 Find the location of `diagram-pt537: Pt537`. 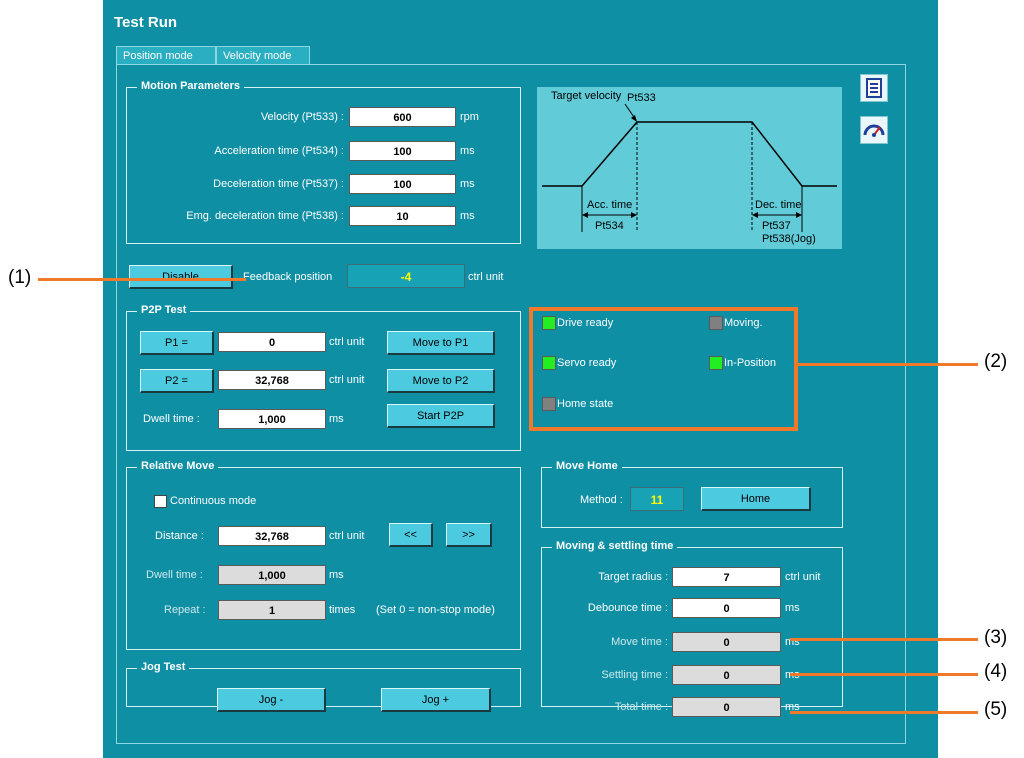

diagram-pt537: Pt537 is located at coordinates (776, 226).